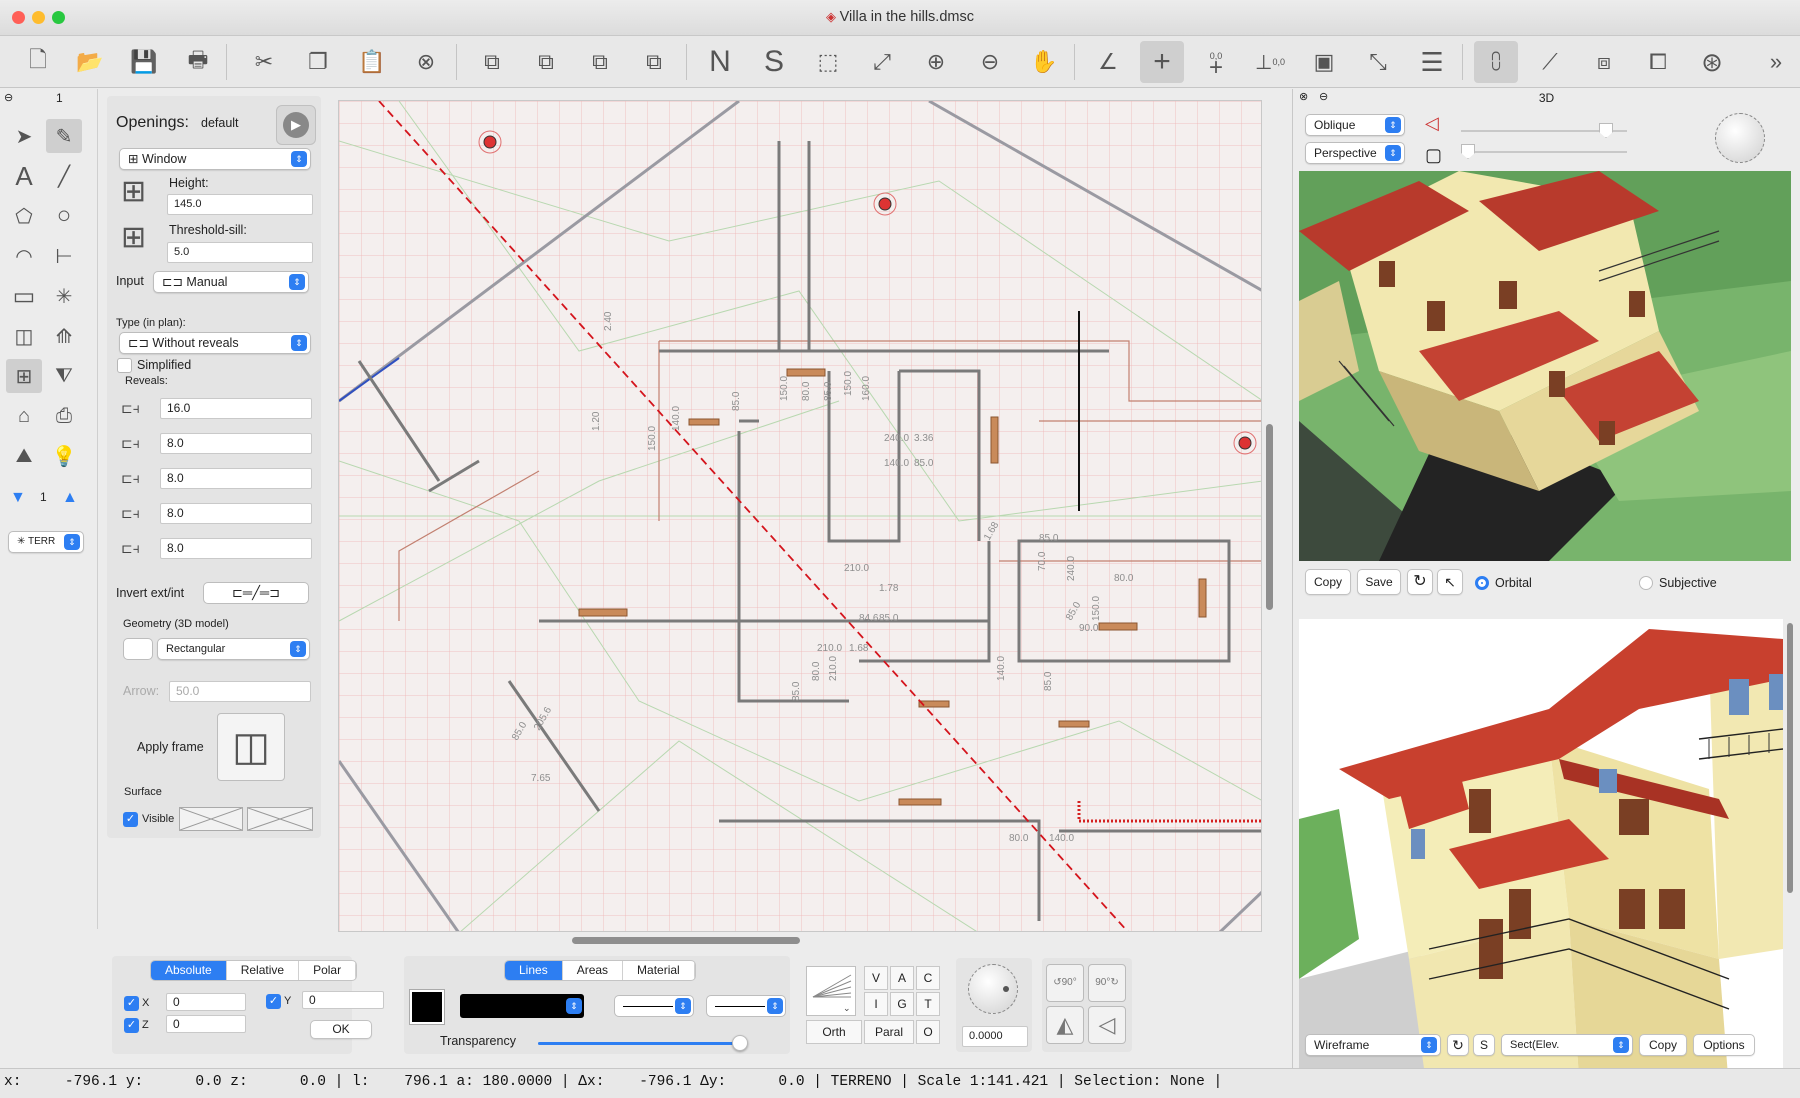 This screenshot has height=1098, width=1800. Describe the element at coordinates (8, 97) in the screenshot. I see `panel-detach-icon: ⊖` at that location.